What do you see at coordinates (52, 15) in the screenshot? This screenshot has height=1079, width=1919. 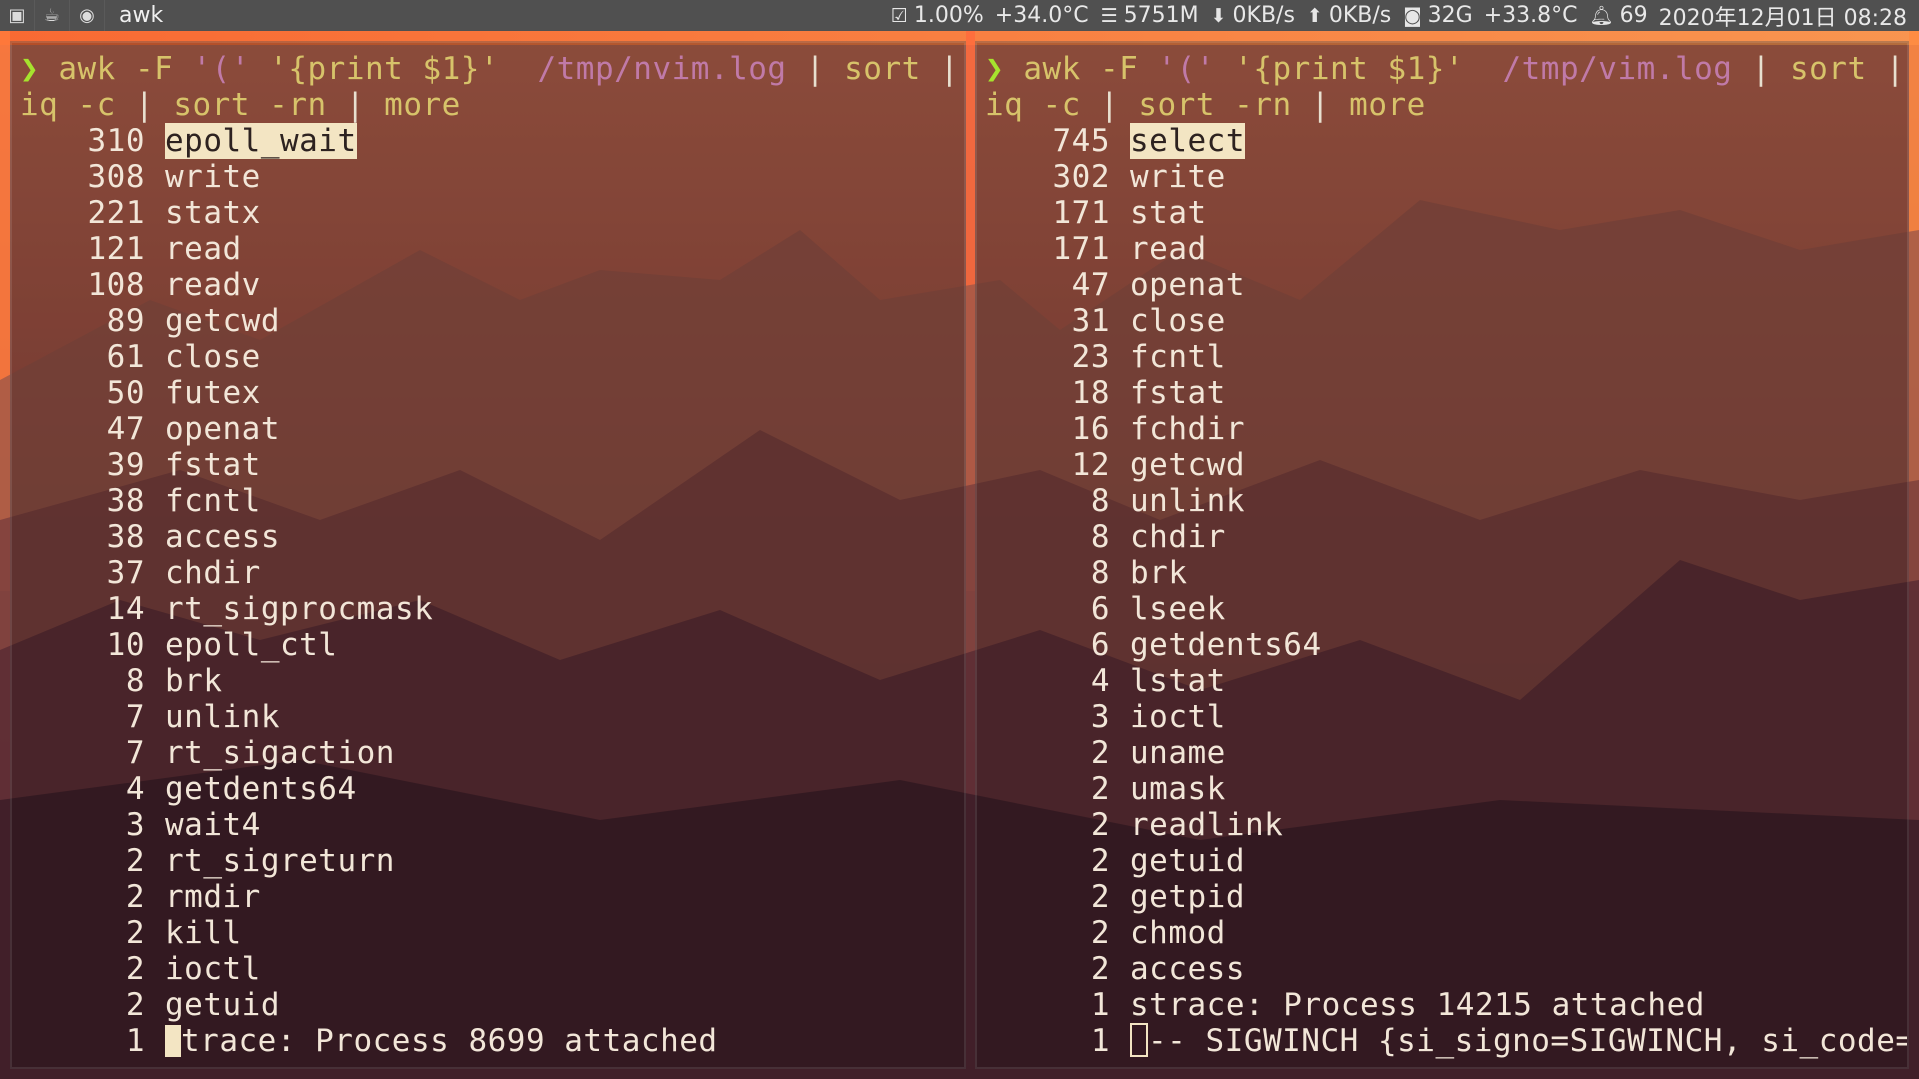 I see `coffee-icon: ☕` at bounding box center [52, 15].